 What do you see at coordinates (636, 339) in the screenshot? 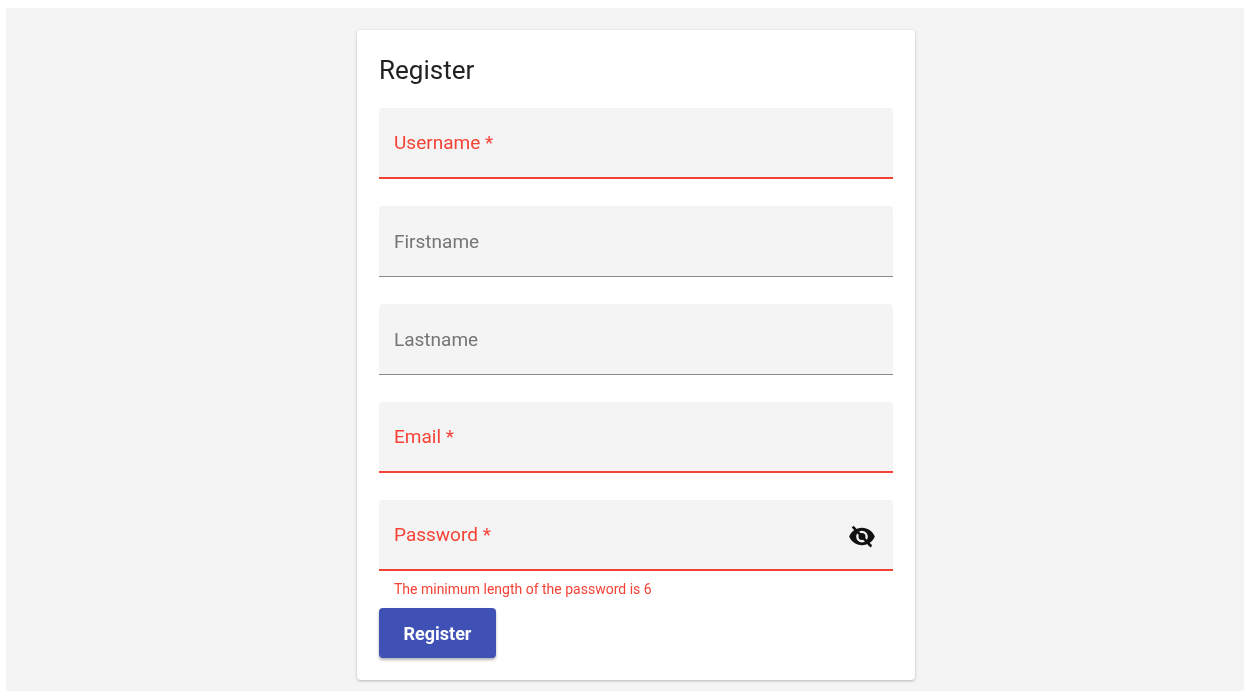
I see `input-field: Lastname` at bounding box center [636, 339].